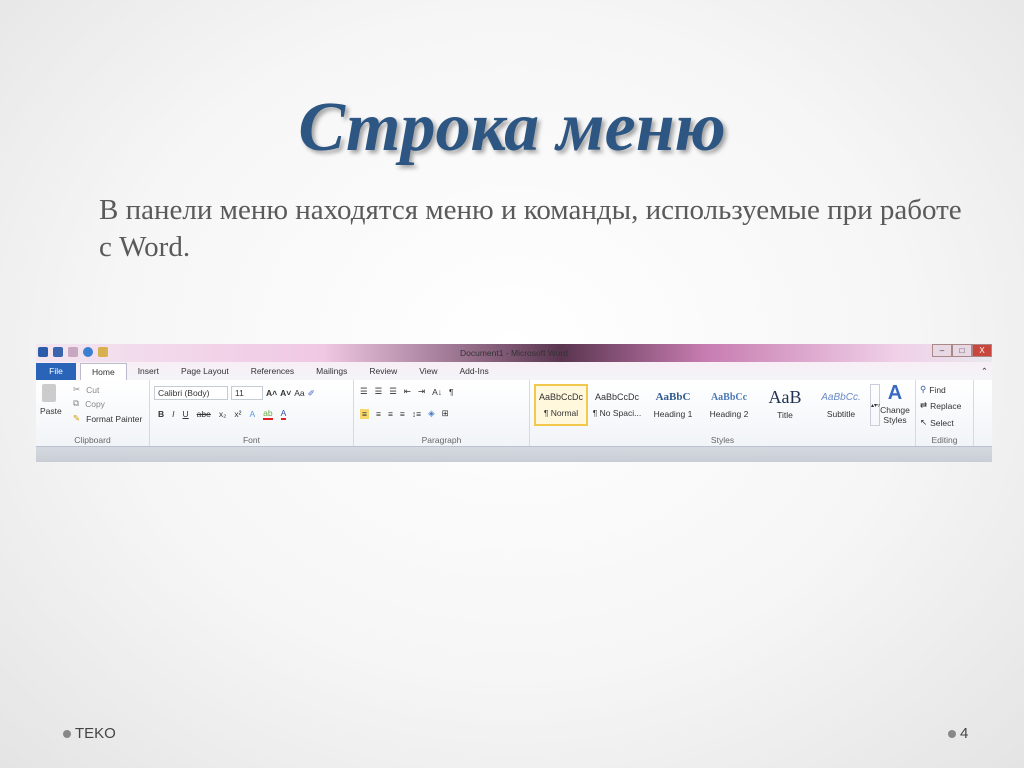 This screenshot has width=1024, height=768. What do you see at coordinates (92, 440) in the screenshot?
I see `clipboard-label: Clipboard` at bounding box center [92, 440].